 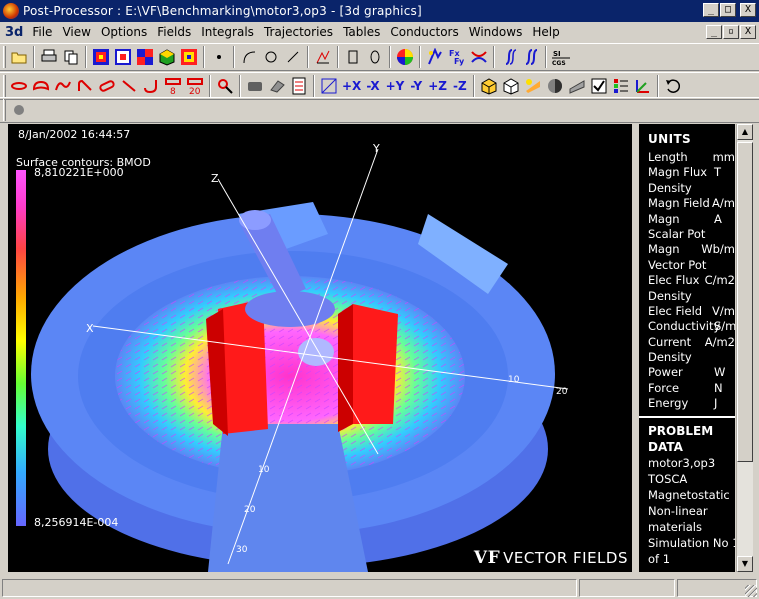 What do you see at coordinates (531, 57) in the screenshot?
I see `double-integral-icon` at bounding box center [531, 57].